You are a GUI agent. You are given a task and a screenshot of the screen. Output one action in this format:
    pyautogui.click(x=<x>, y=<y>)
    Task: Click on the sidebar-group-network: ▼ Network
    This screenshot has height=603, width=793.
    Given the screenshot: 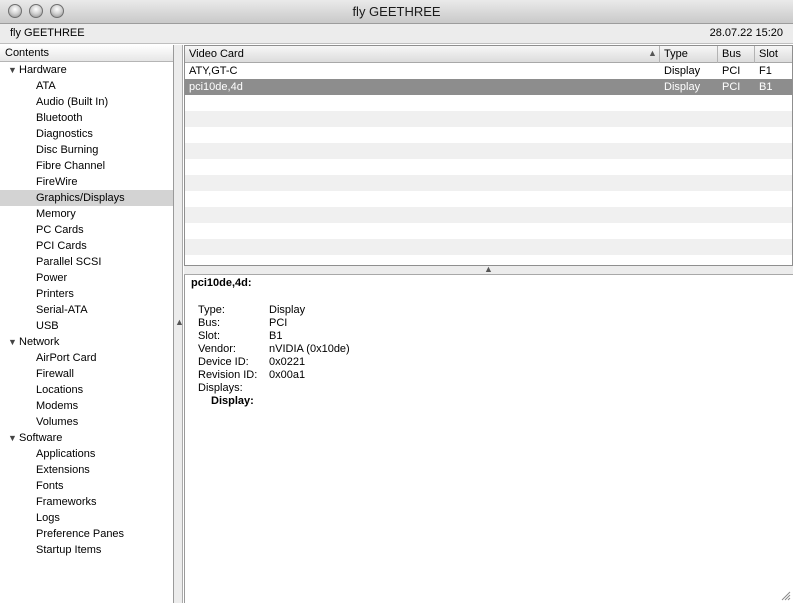 What is the action you would take?
    pyautogui.click(x=86, y=342)
    